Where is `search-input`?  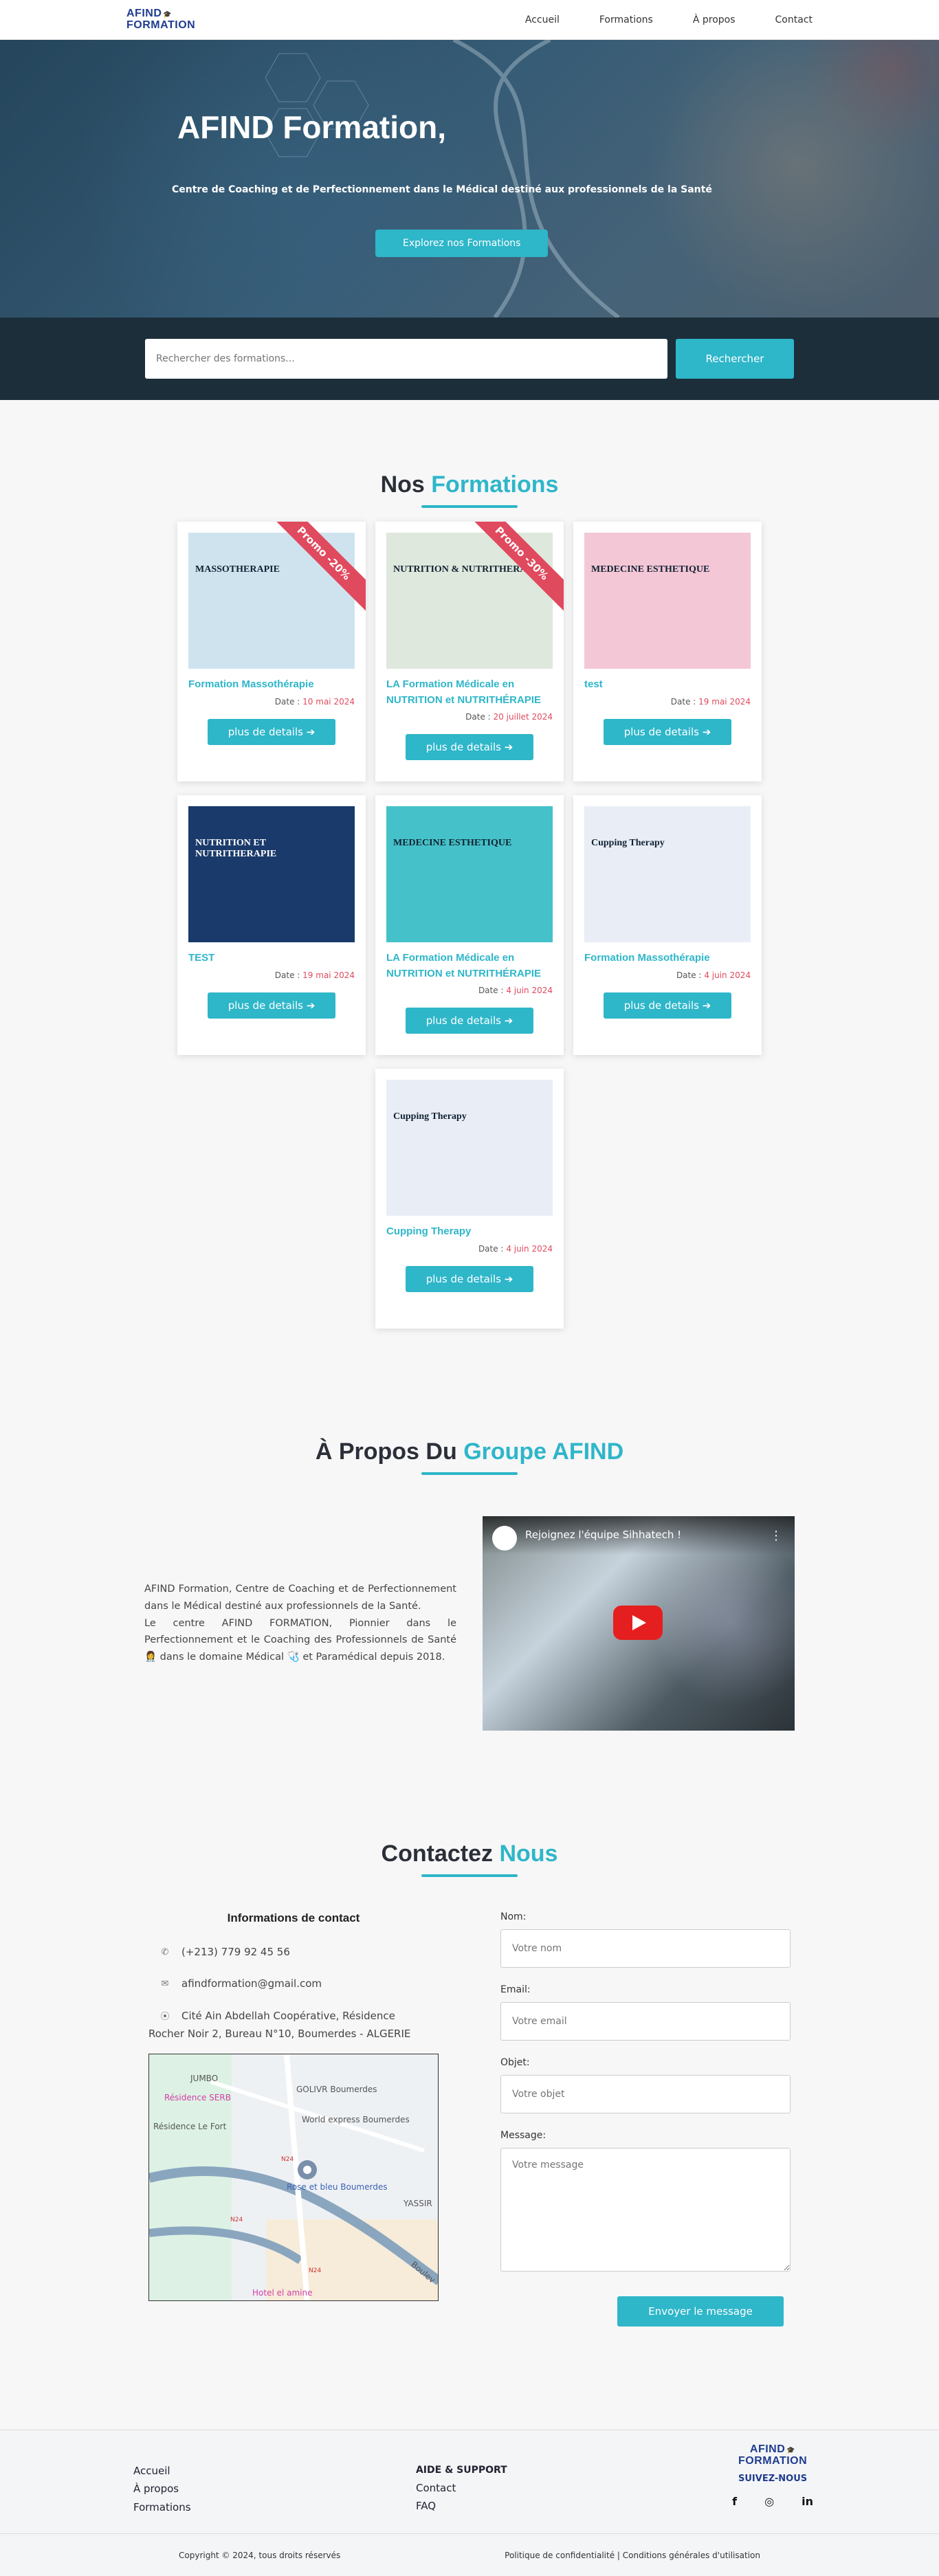 search-input is located at coordinates (406, 359).